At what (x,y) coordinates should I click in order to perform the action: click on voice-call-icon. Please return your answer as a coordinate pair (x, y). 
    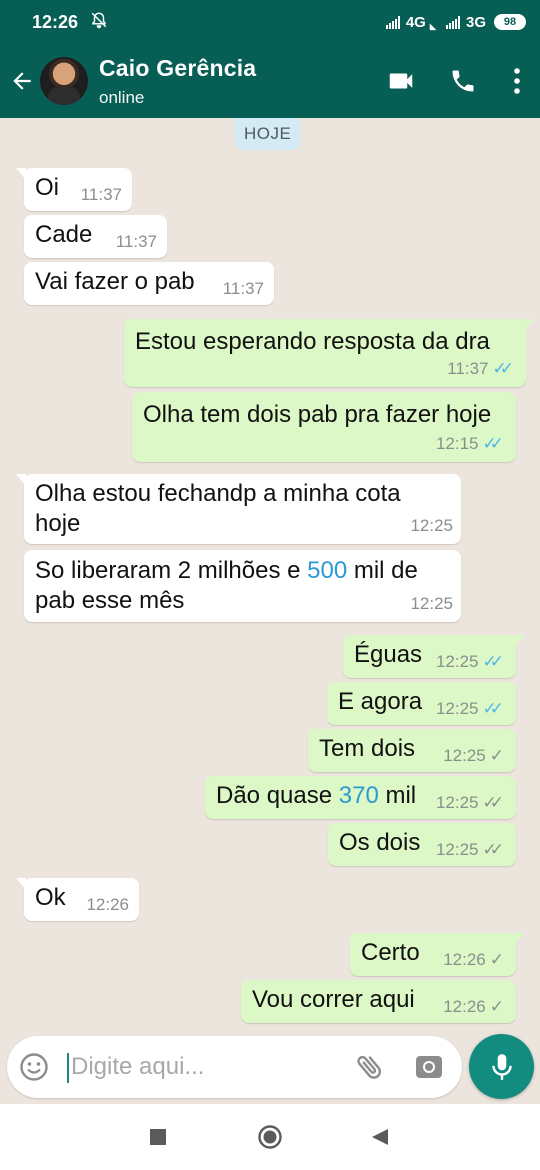
    Looking at the image, I should click on (463, 81).